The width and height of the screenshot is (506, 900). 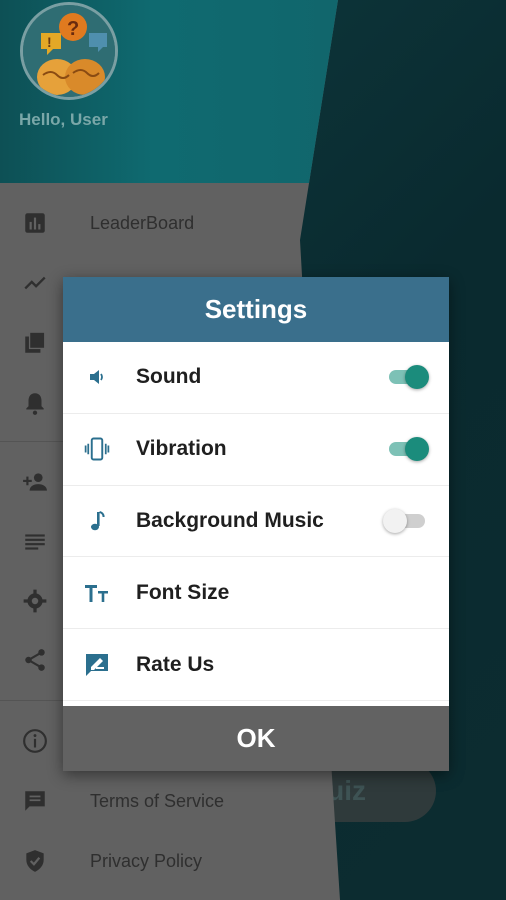 I want to click on setting-row-rate-us: Rate Us, so click(x=256, y=665).